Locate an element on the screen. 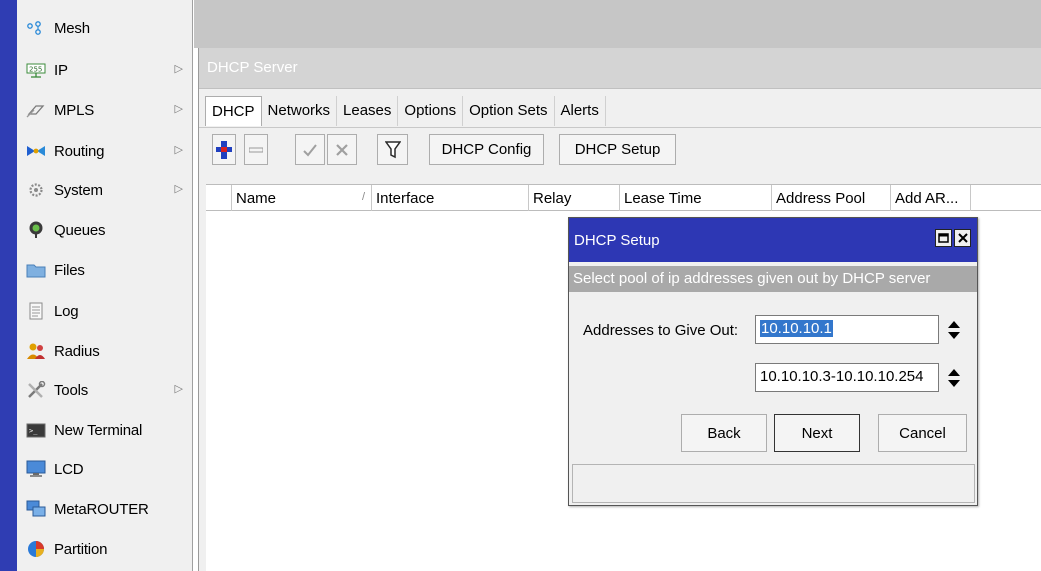  tab-networks: Networks is located at coordinates (300, 111).